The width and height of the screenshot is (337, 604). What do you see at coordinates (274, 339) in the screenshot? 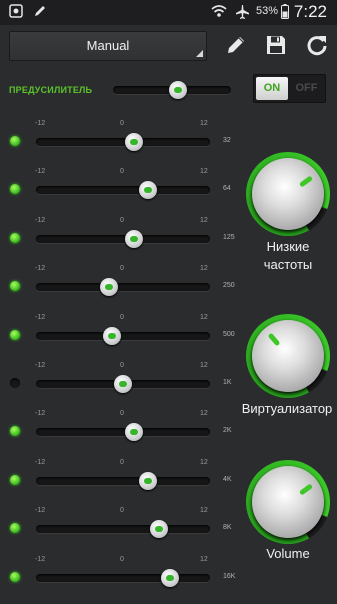
I see `dial-indicator-icon` at bounding box center [274, 339].